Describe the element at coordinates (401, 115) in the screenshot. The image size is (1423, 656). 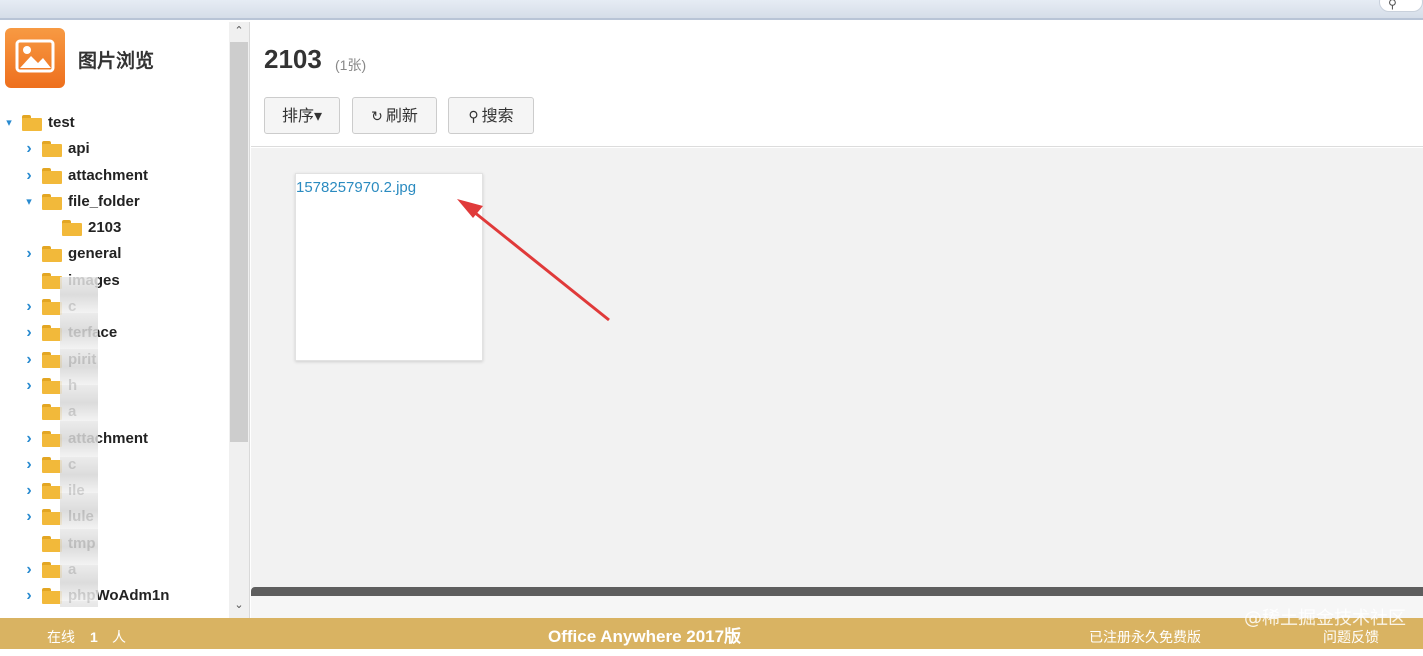
I see `refresh-button-label: 刷新` at that location.